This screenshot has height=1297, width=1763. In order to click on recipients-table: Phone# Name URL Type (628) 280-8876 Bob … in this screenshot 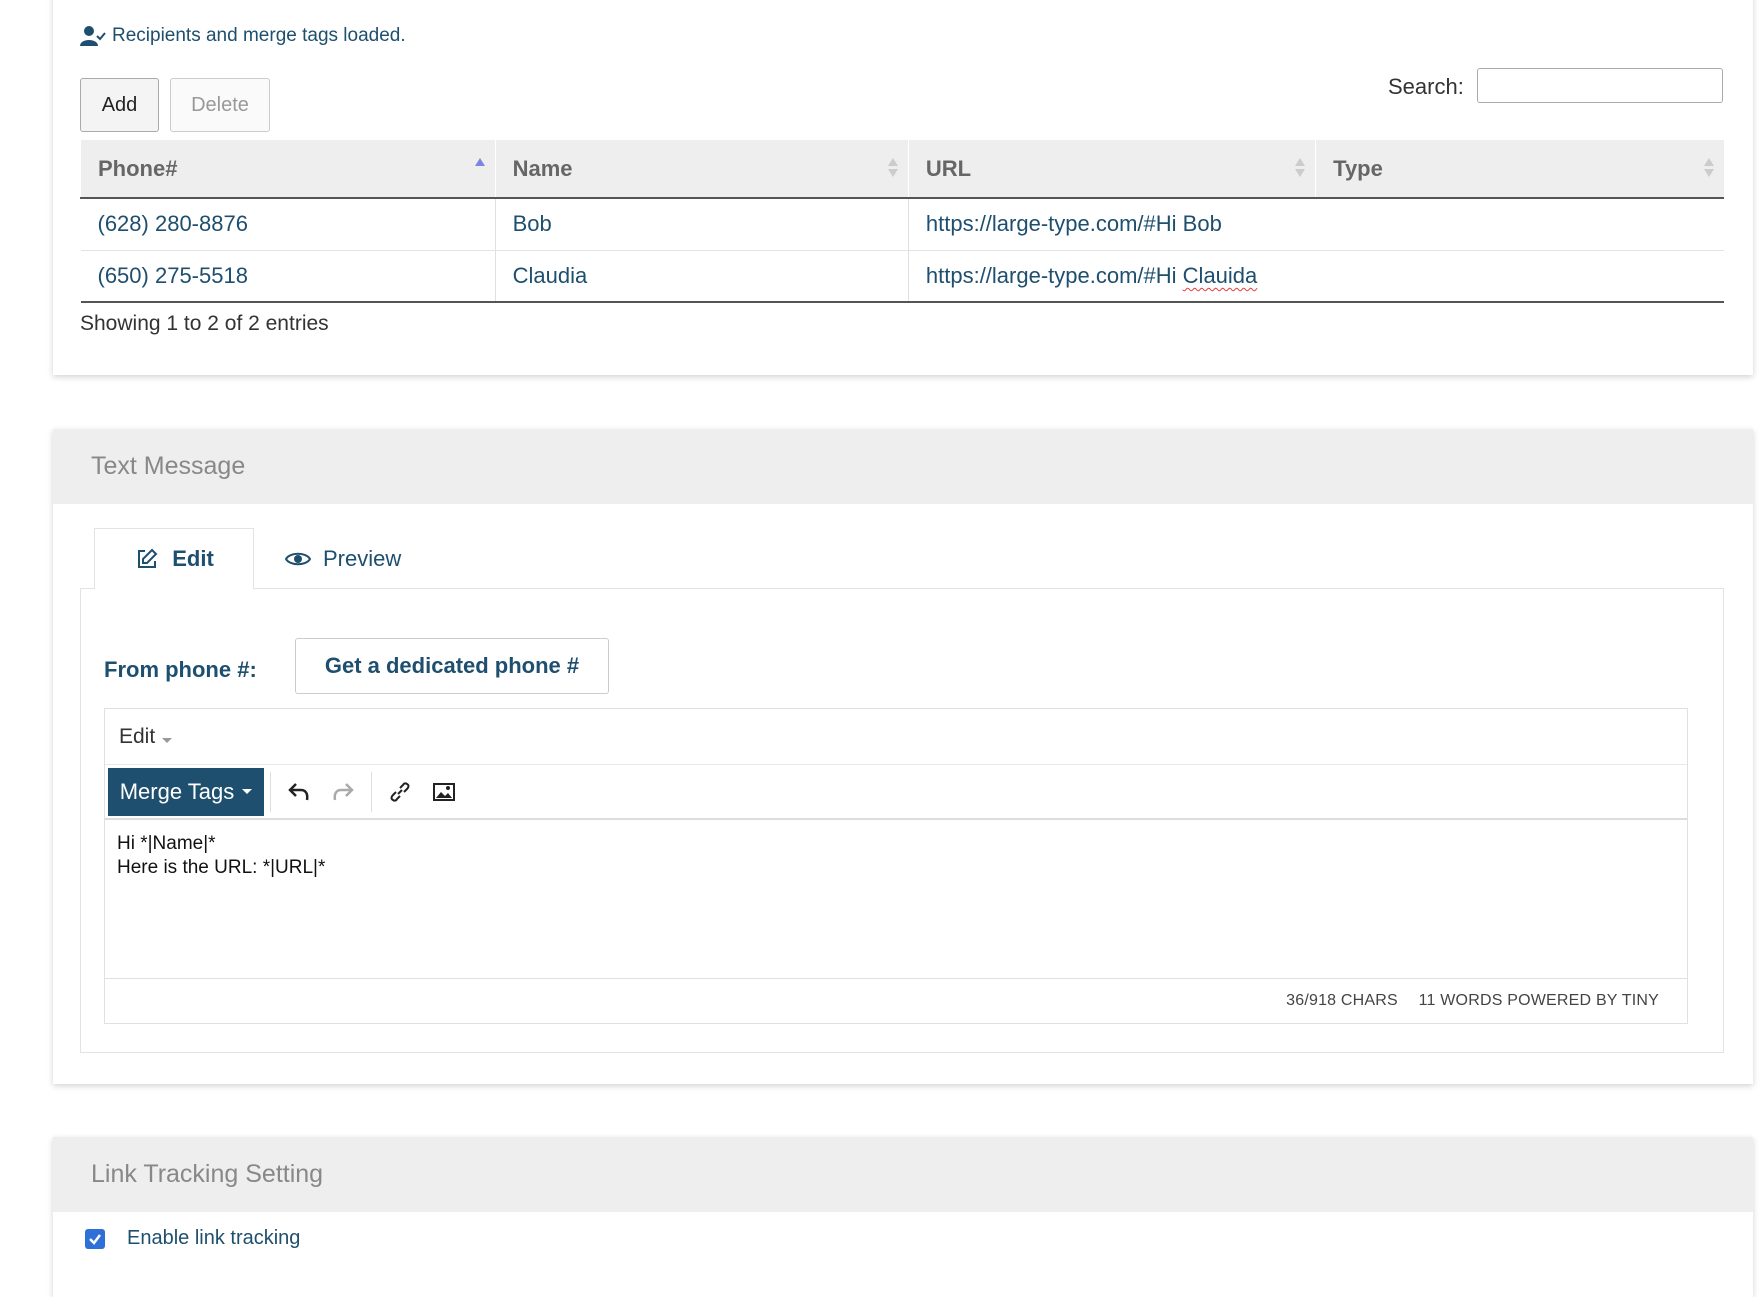, I will do `click(902, 221)`.